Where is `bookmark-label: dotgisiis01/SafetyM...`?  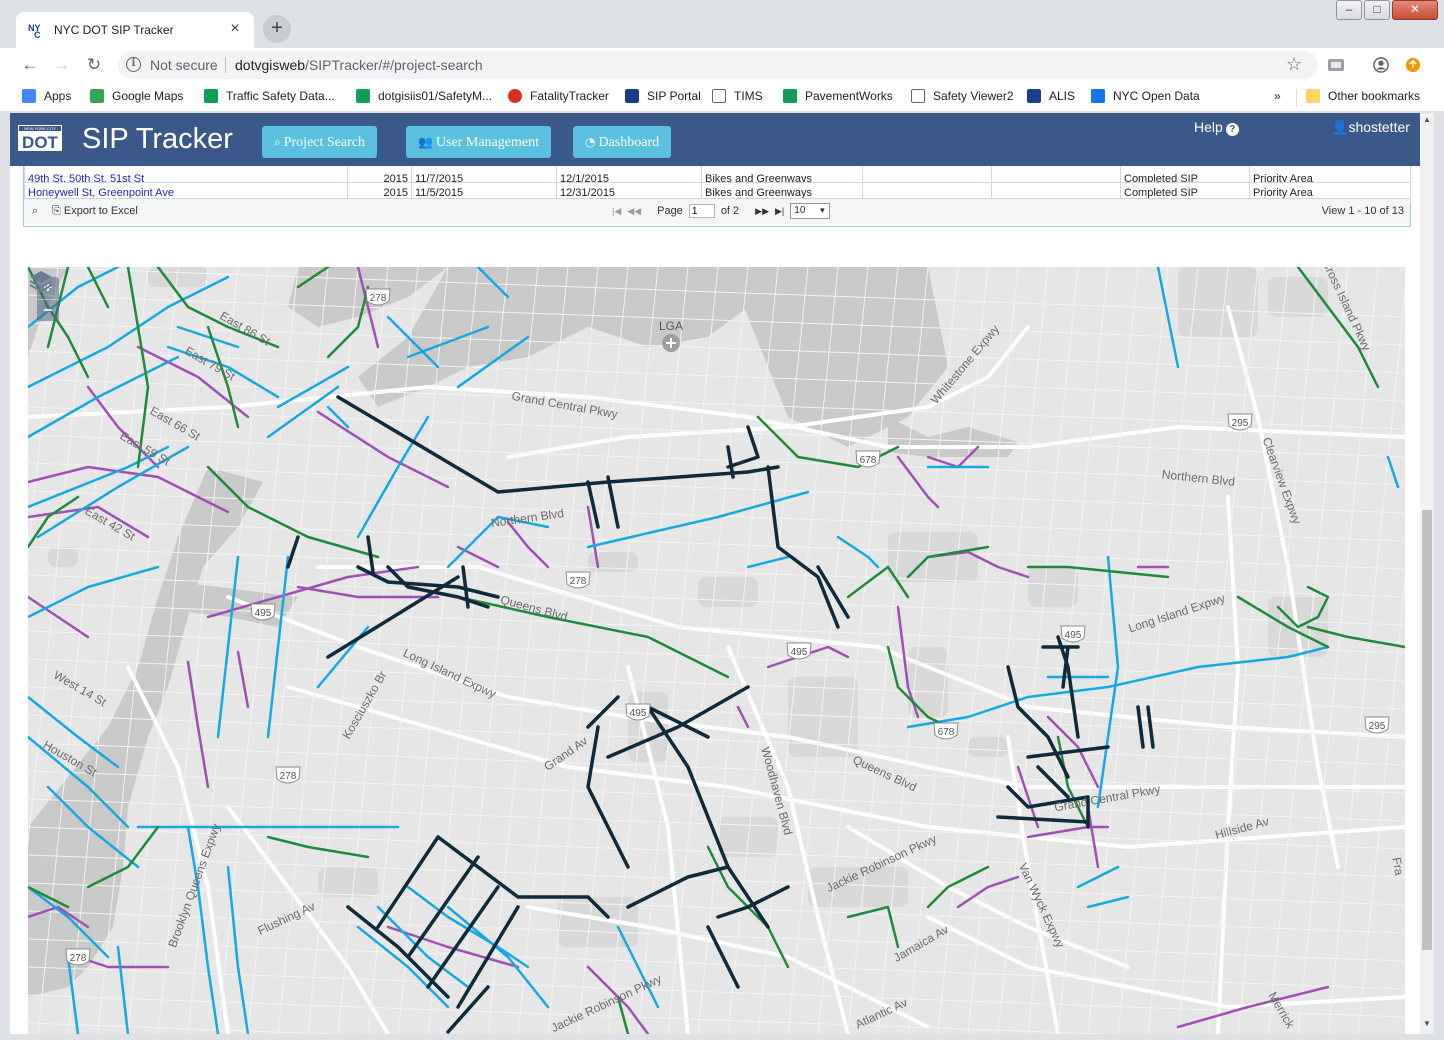 bookmark-label: dotgisiis01/SafetyM... is located at coordinates (435, 96).